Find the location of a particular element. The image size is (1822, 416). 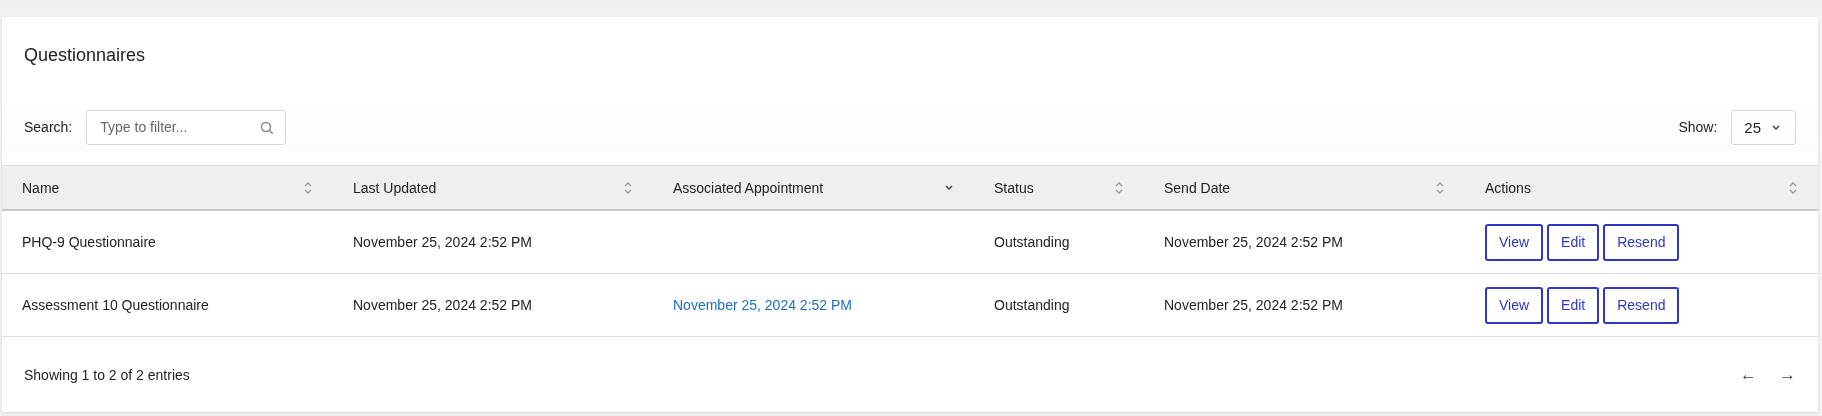

search-label: Search: is located at coordinates (48, 127).